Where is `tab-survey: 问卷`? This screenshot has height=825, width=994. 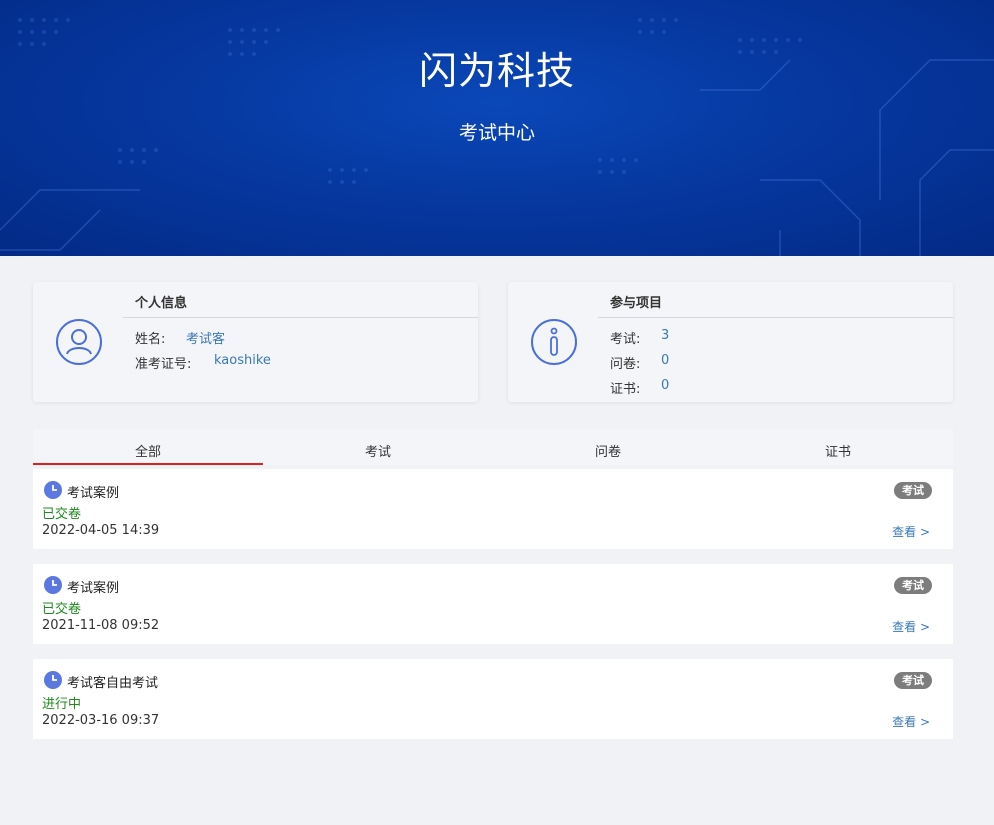
tab-survey: 问卷 is located at coordinates (608, 447).